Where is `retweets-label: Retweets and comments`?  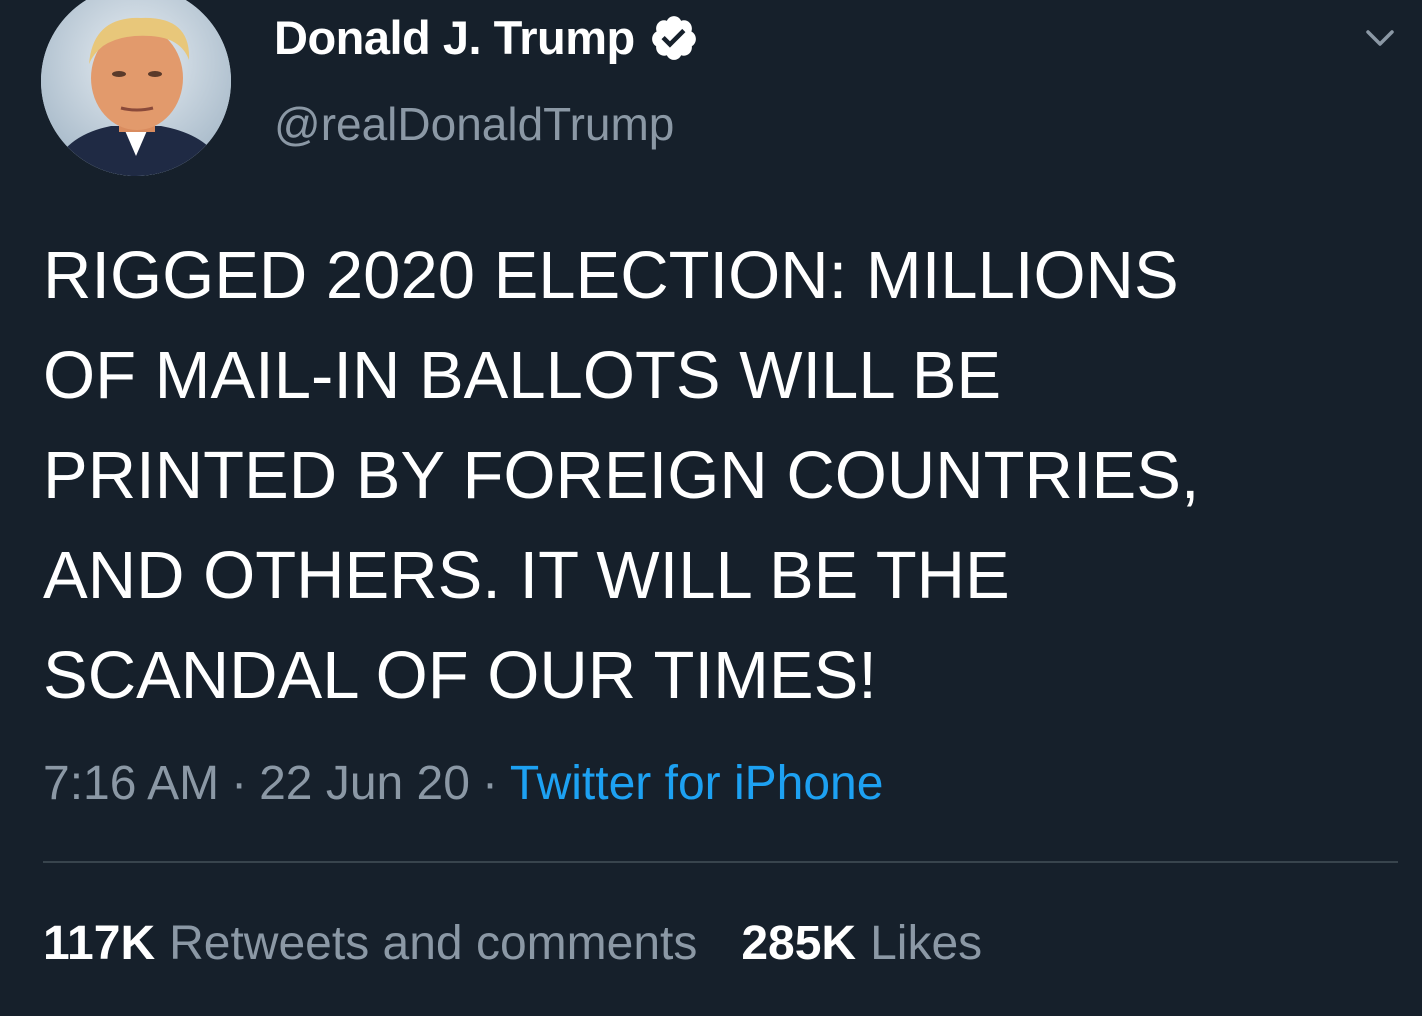
retweets-label: Retweets and comments is located at coordinates (433, 943).